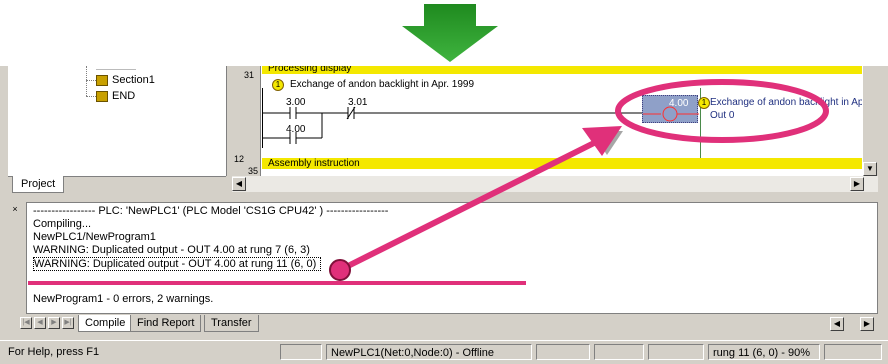 The width and height of the screenshot is (888, 364). Describe the element at coordinates (340, 270) in the screenshot. I see `callout-origin-dot` at that location.